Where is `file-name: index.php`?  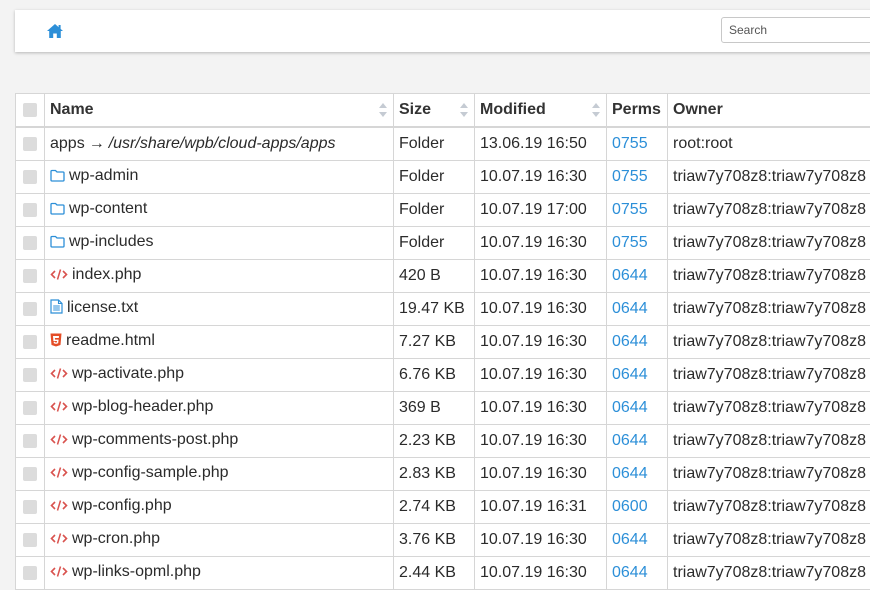
file-name: index.php is located at coordinates (106, 274).